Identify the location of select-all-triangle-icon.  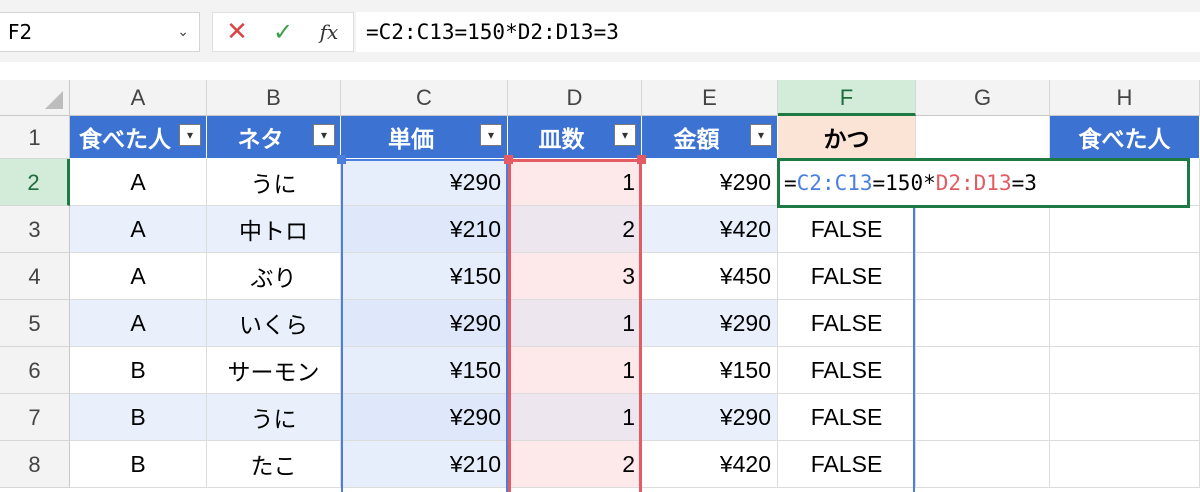
(54, 100).